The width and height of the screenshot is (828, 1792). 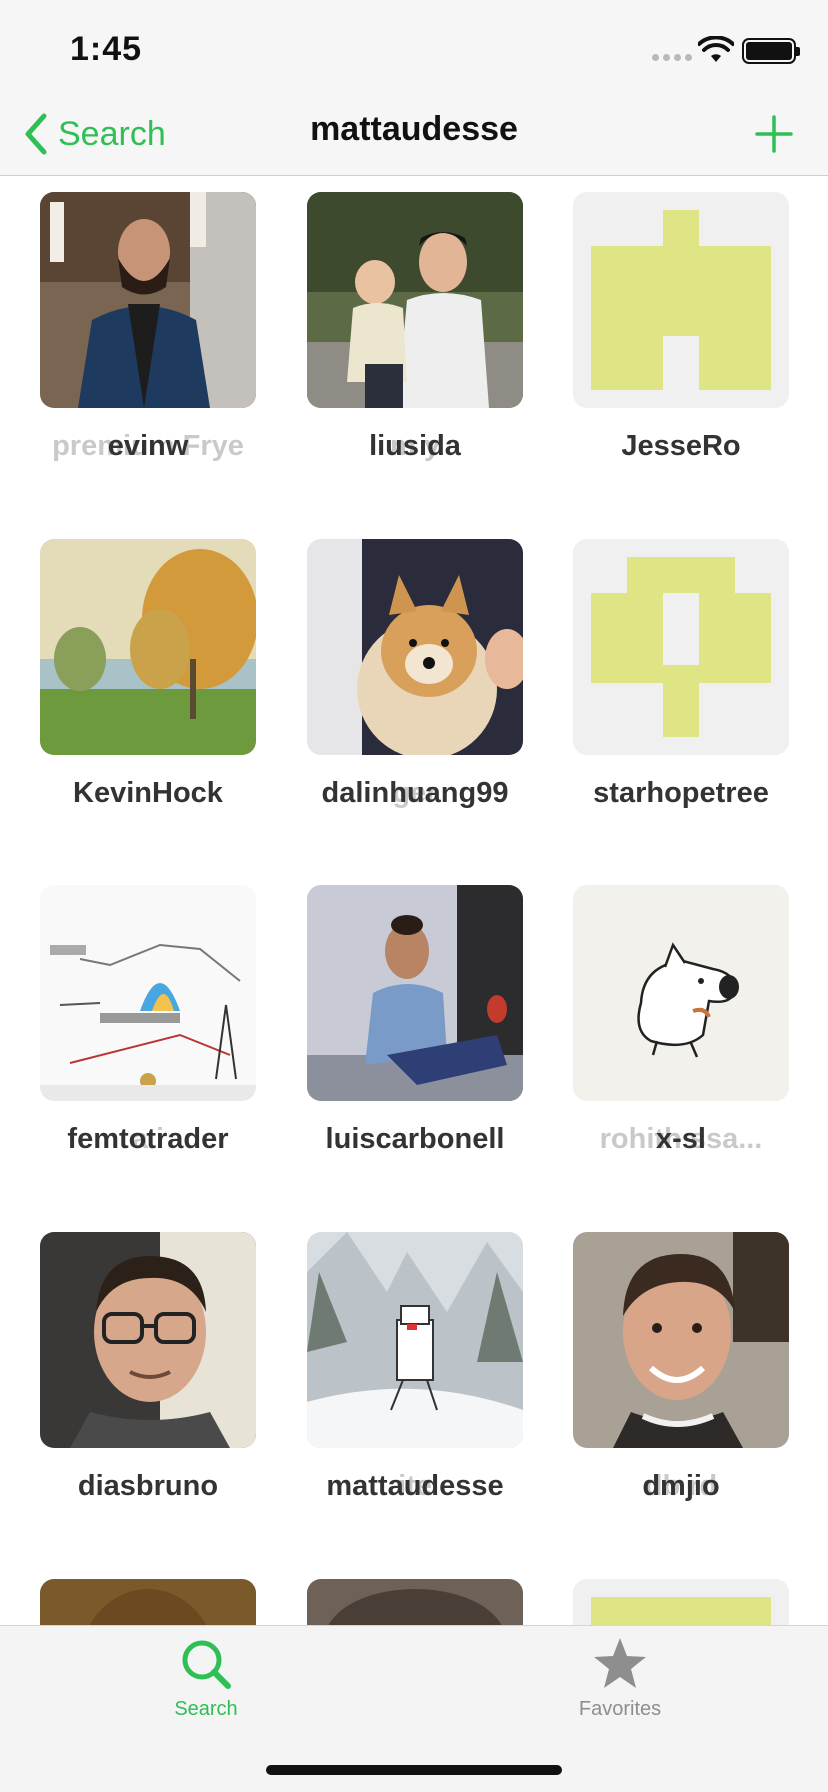 I want to click on star-icon, so click(x=620, y=1663).